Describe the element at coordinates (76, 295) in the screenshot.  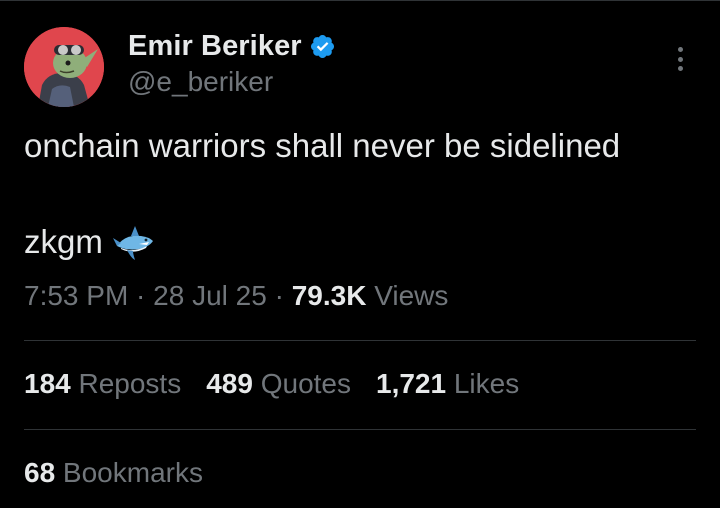
I see `tweet-time: 7:53 PM` at that location.